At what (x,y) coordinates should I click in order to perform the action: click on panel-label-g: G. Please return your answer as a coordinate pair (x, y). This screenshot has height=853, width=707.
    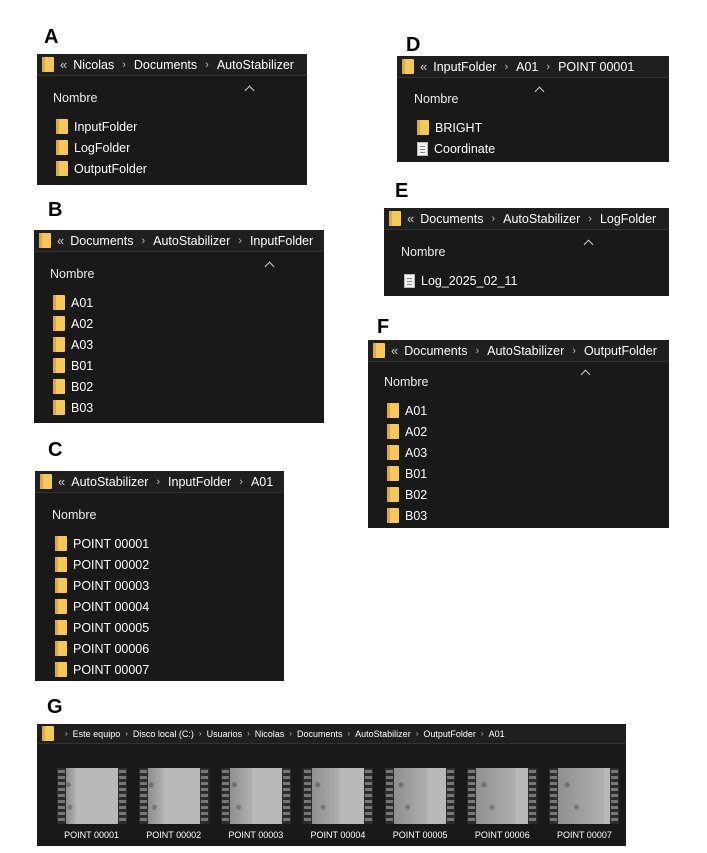
    Looking at the image, I should click on (55, 707).